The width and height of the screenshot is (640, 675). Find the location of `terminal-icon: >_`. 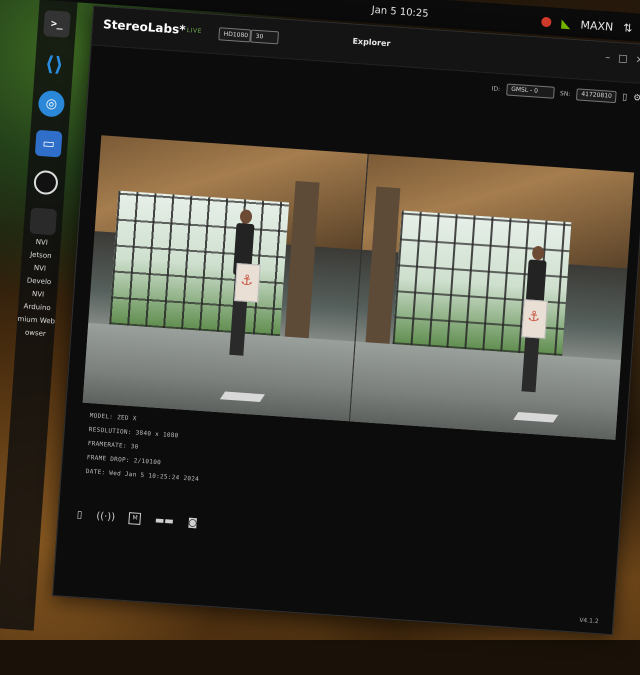

terminal-icon: >_ is located at coordinates (57, 24).